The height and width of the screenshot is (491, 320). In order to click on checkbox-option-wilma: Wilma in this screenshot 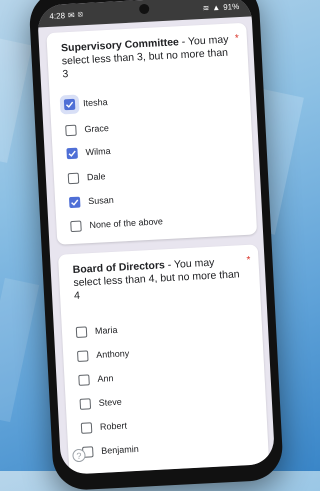, I will do `click(88, 152)`.